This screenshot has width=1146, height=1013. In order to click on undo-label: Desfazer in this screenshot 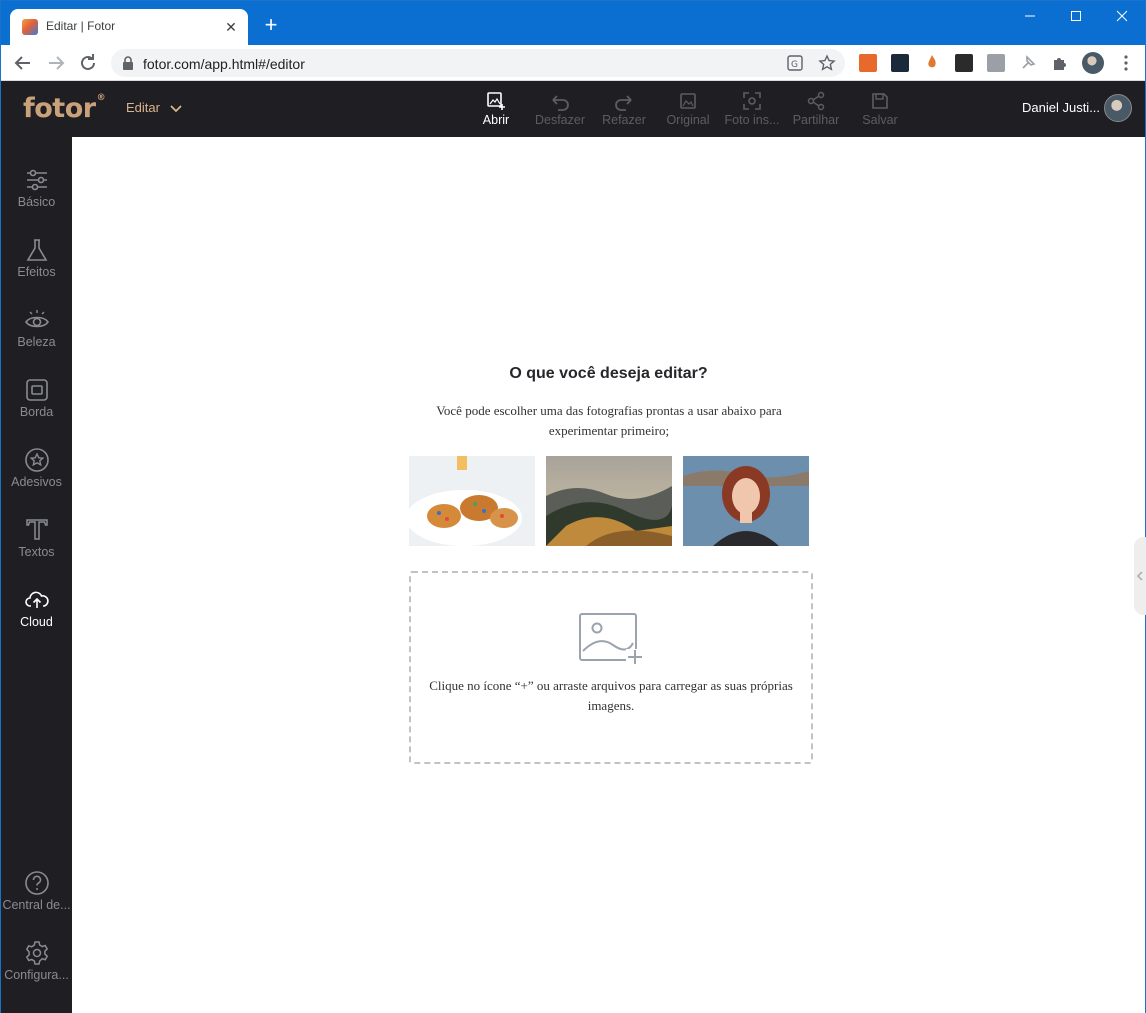, I will do `click(560, 120)`.